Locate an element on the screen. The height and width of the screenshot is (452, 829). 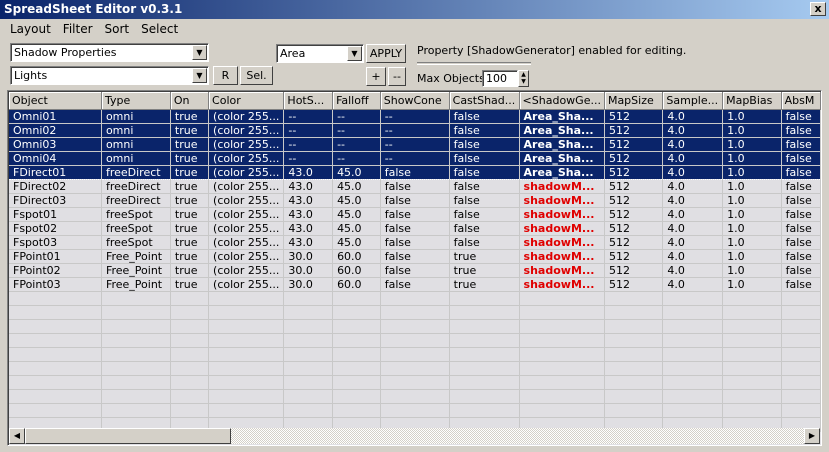
menu-filter: Filter is located at coordinates (78, 29).